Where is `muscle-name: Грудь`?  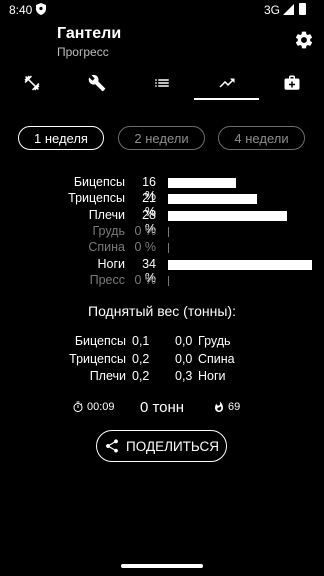 muscle-name: Грудь is located at coordinates (108, 230).